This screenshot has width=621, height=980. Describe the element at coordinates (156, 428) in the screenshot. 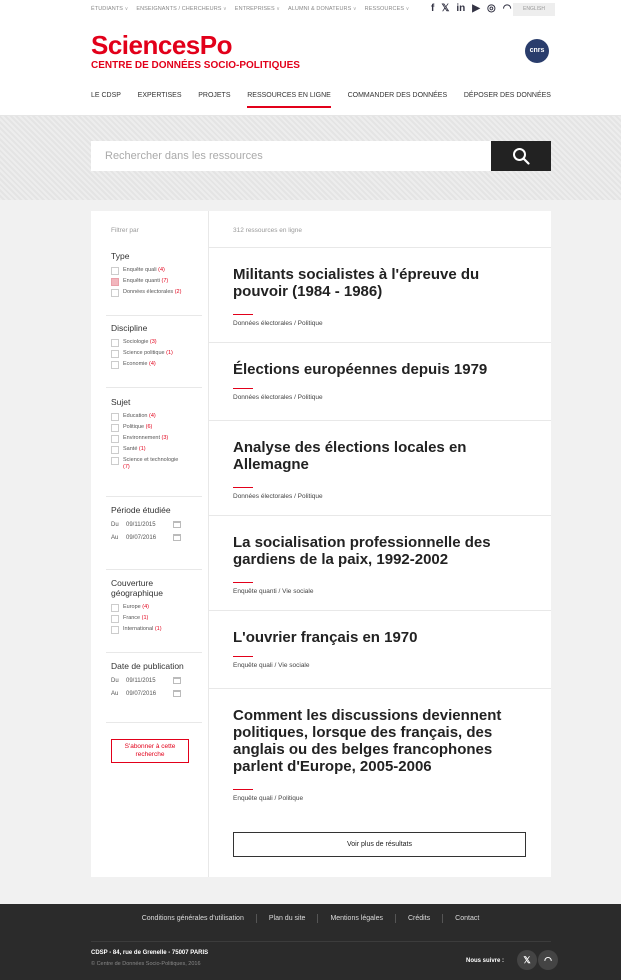

I see `filter-option: Politique (6)` at that location.